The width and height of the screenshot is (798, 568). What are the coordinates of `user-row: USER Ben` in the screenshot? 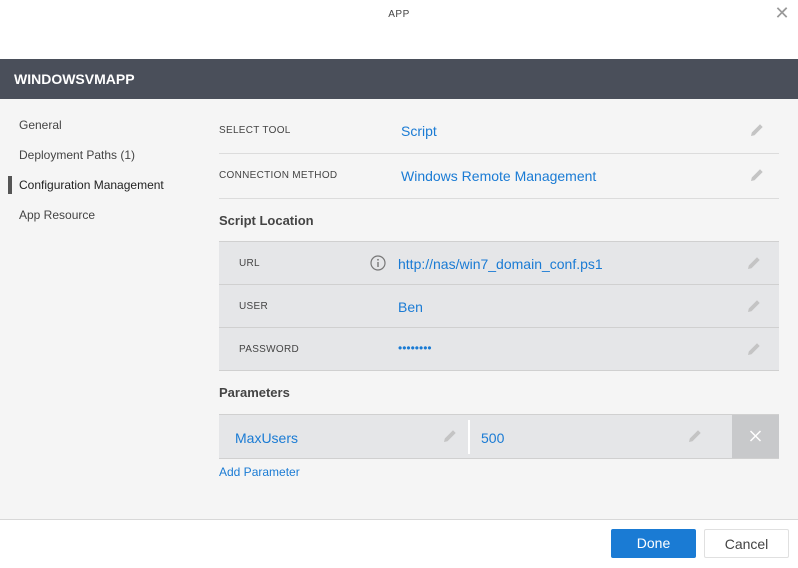 It's located at (499, 306).